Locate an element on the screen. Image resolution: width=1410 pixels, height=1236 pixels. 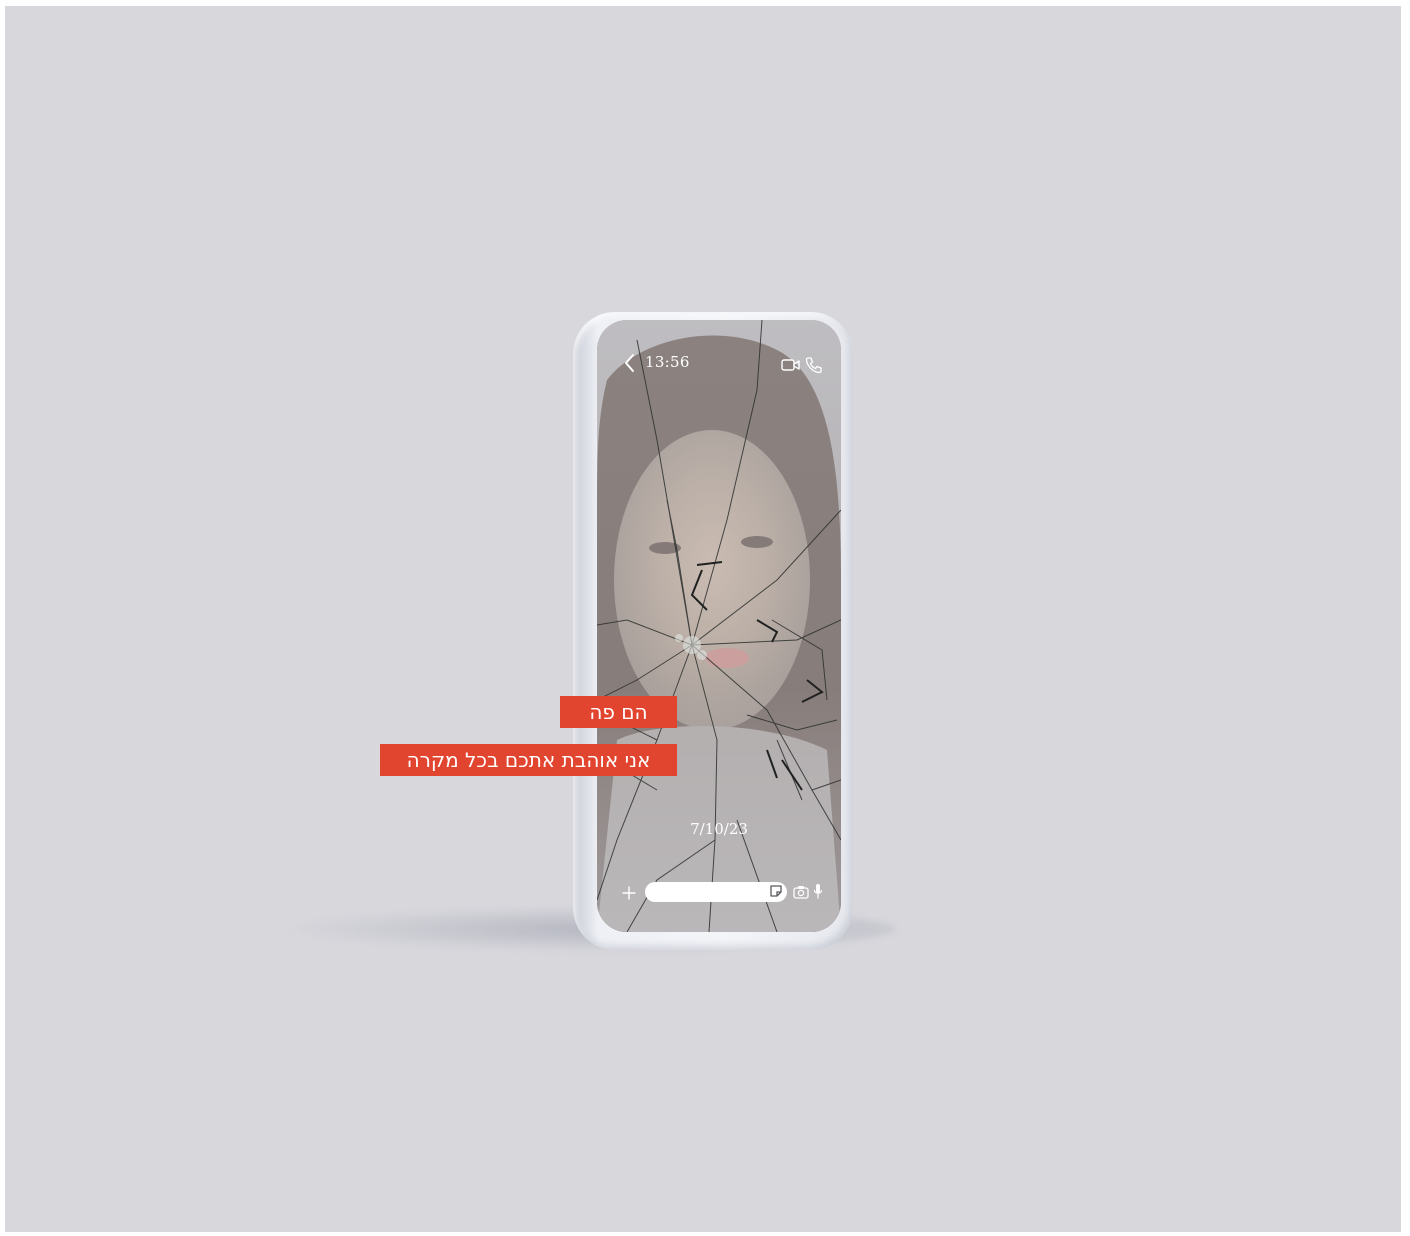
plus-icon is located at coordinates (629, 893).